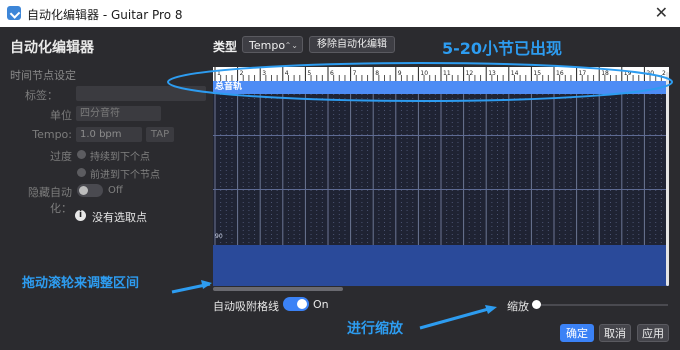 This screenshot has height=350, width=680. I want to click on ruler-number: 13, so click(492, 73).